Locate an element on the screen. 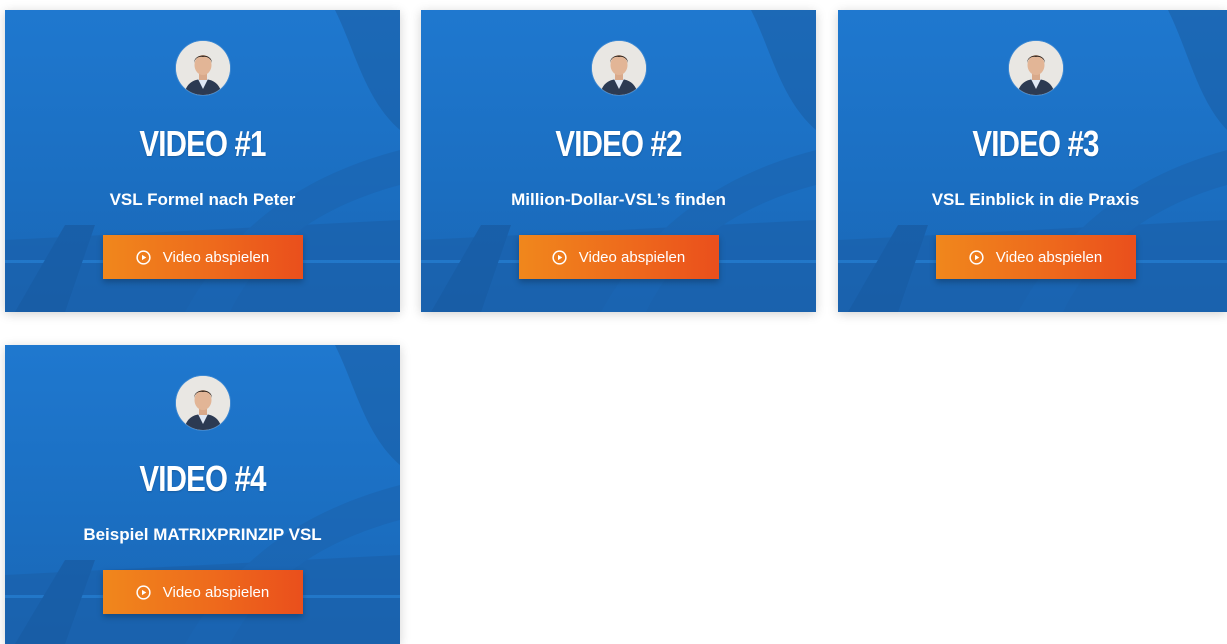 The width and height of the screenshot is (1227, 644). video-title: VIDEO #4 is located at coordinates (202, 478).